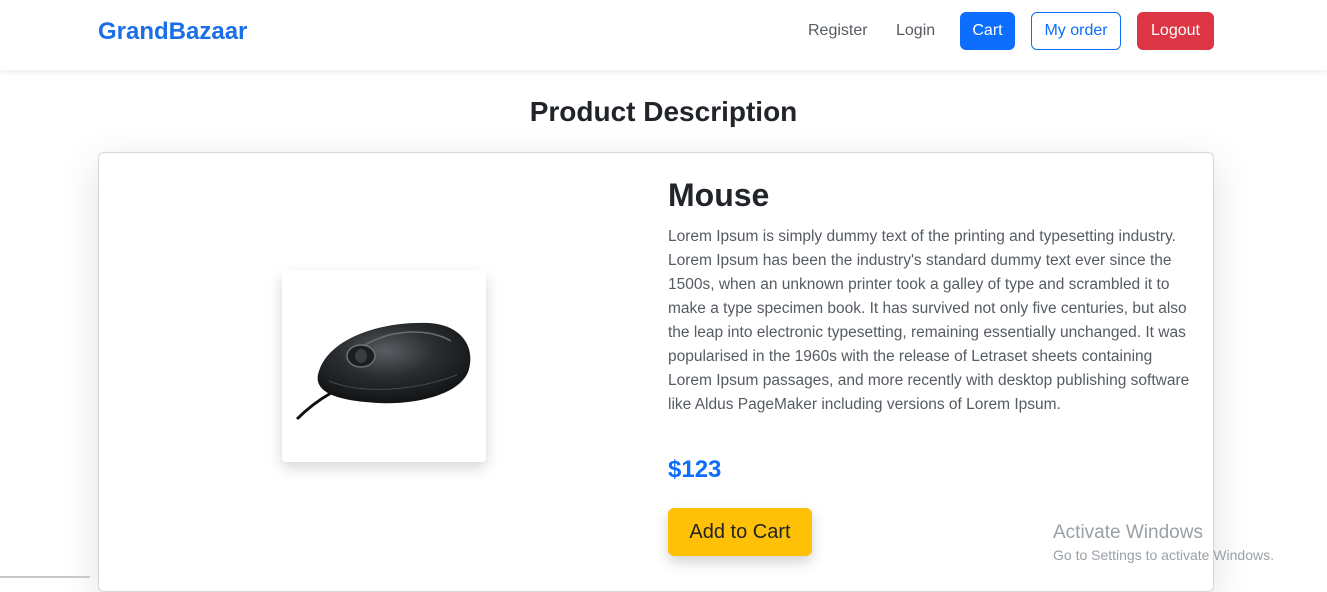 This screenshot has height=592, width=1327. Describe the element at coordinates (1076, 31) in the screenshot. I see `my-order-button: My order` at that location.